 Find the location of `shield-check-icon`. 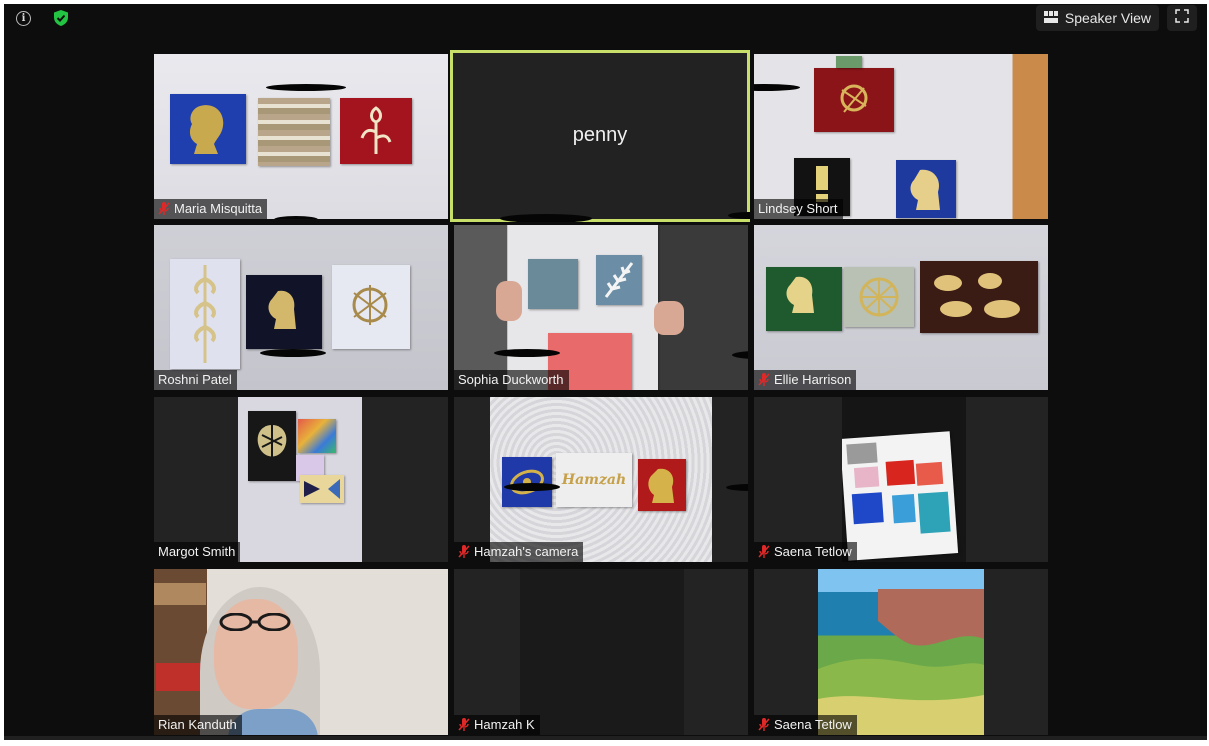

shield-check-icon is located at coordinates (61, 18).